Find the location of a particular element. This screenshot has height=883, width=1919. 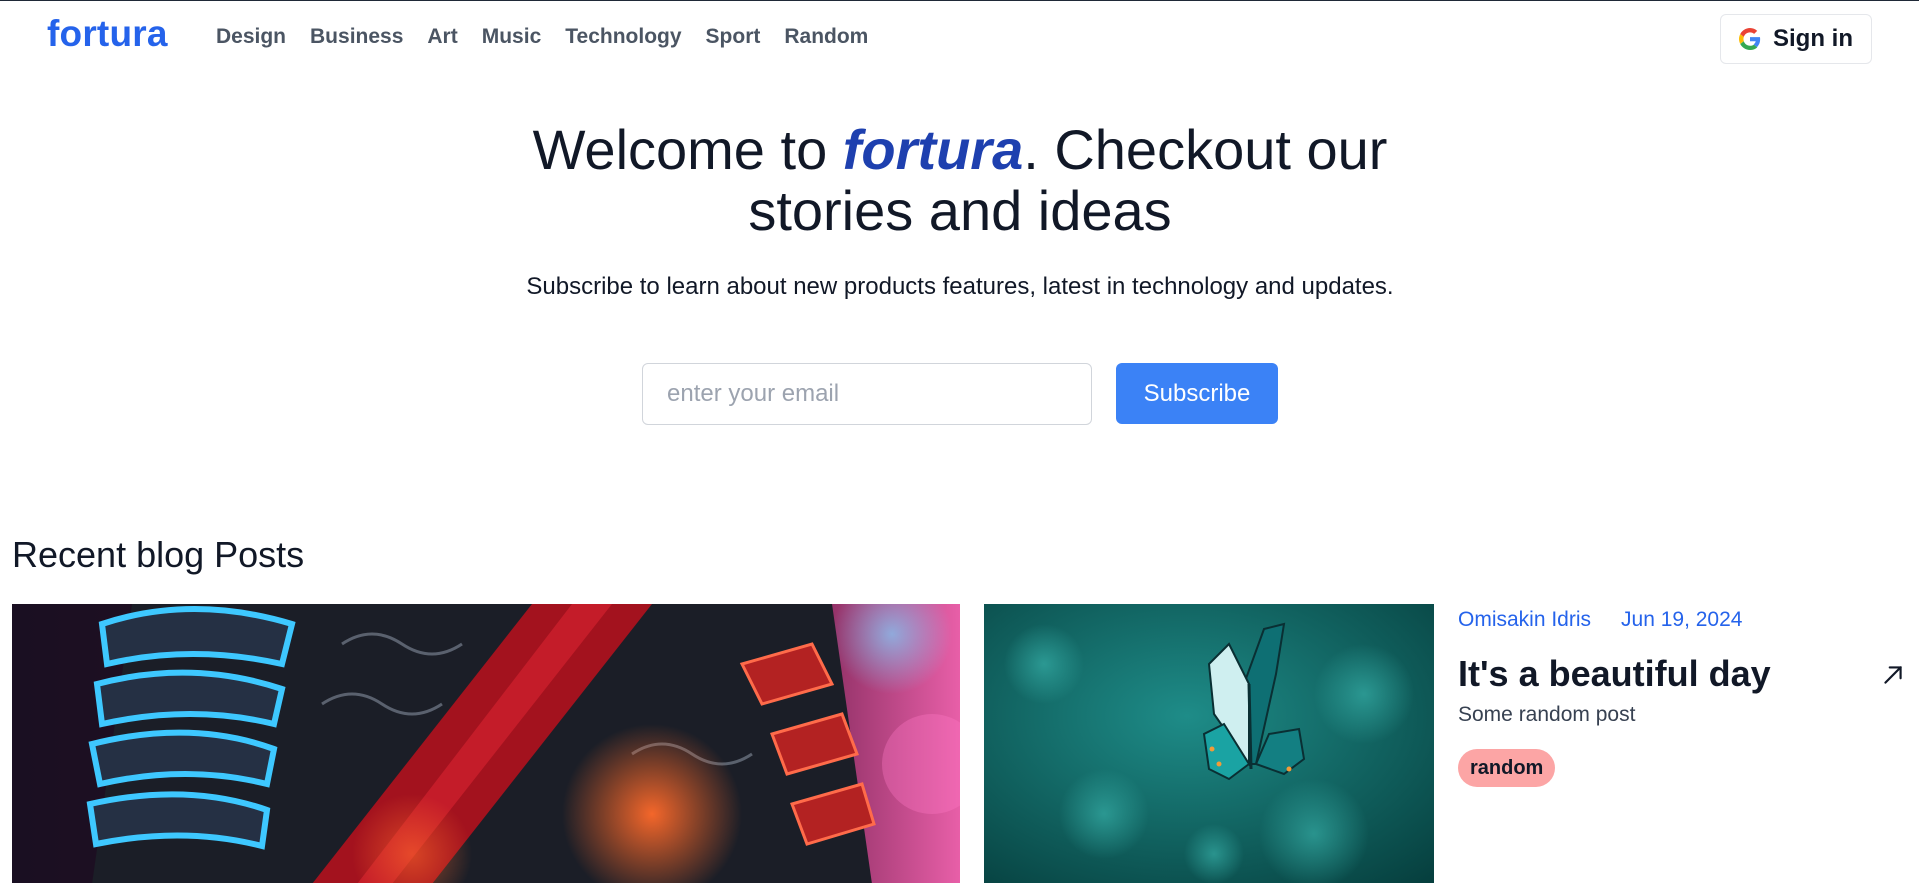

google-icon is located at coordinates (1750, 39).